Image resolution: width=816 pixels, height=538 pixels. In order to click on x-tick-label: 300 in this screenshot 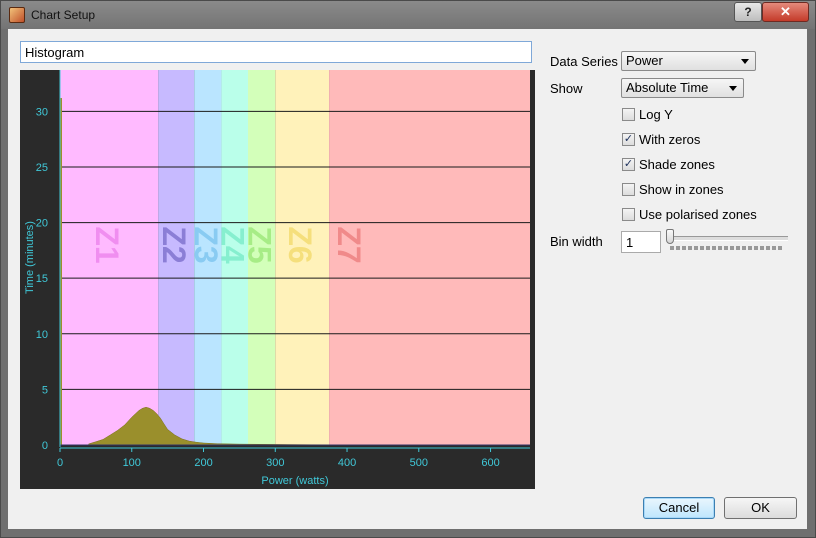, I will do `click(275, 463)`.